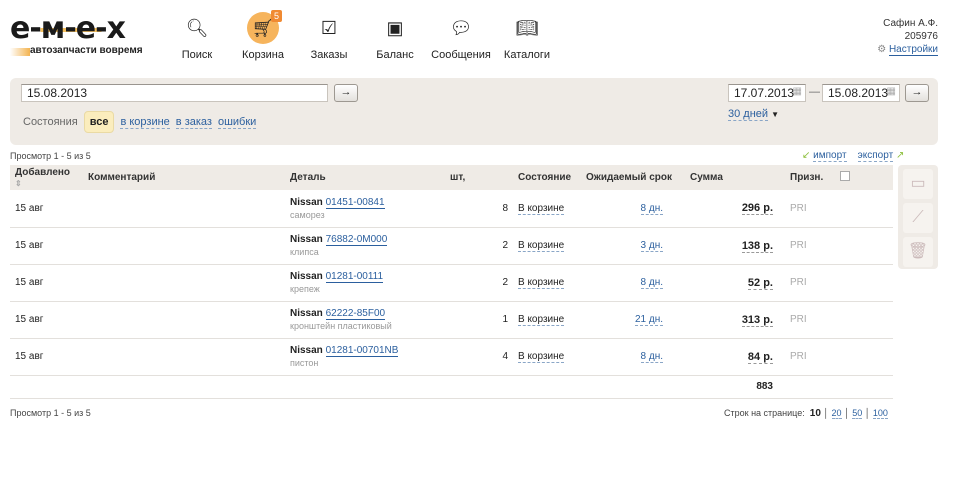 The height and width of the screenshot is (485, 960). What do you see at coordinates (875, 156) in the screenshot?
I see `export-link: экспорт` at bounding box center [875, 156].